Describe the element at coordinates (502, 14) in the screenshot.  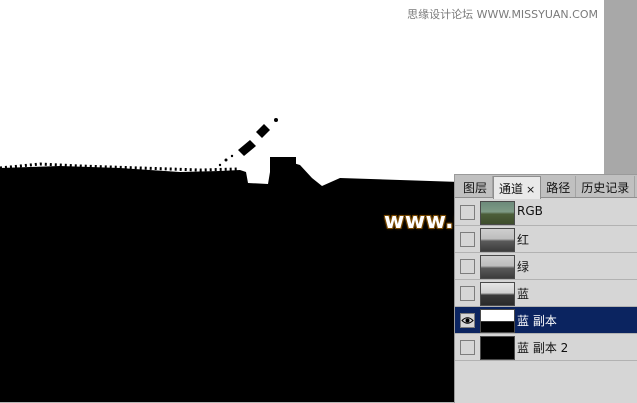
I see `site-watermark: 思缘设计论坛 WWW.MISSYUAN.COM` at that location.